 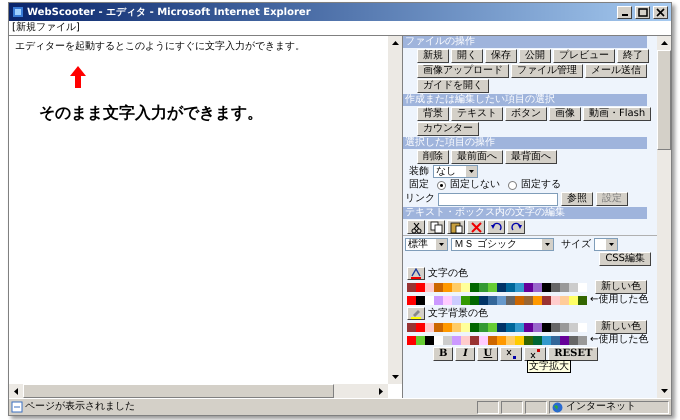 What do you see at coordinates (443, 354) in the screenshot?
I see `button: B` at bounding box center [443, 354].